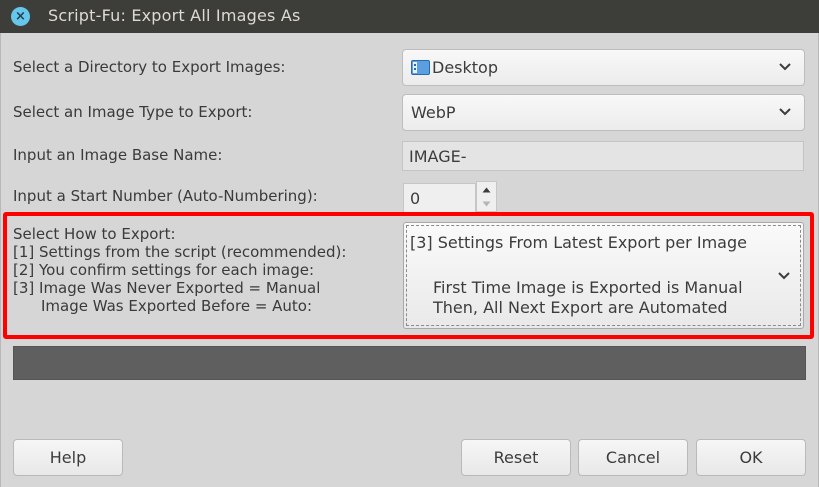  What do you see at coordinates (118, 155) in the screenshot?
I see `base-name-label: Input an Image Base Name:` at bounding box center [118, 155].